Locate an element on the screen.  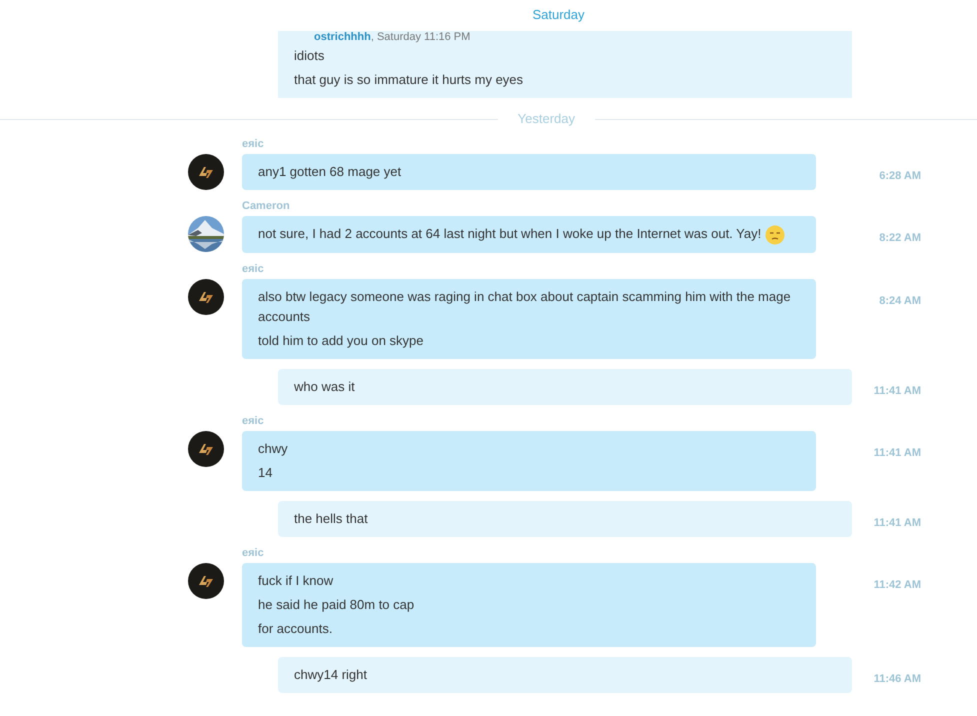
message-time: 11:42 AM is located at coordinates (897, 584).